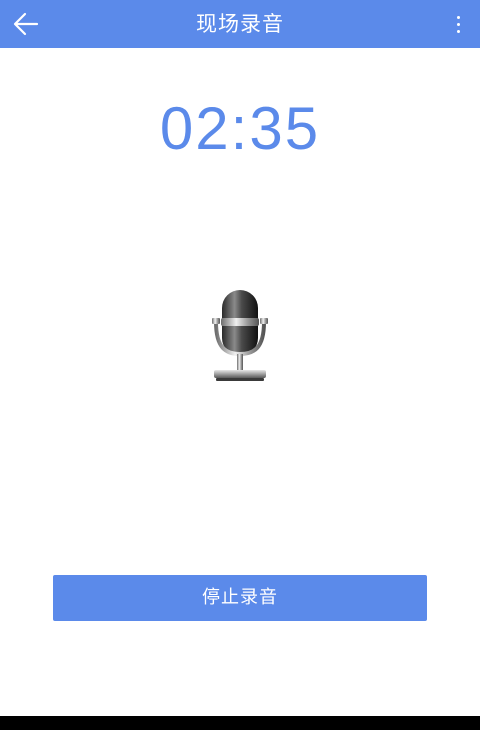 The height and width of the screenshot is (730, 480). What do you see at coordinates (240, 723) in the screenshot?
I see `system-nav-bar` at bounding box center [240, 723].